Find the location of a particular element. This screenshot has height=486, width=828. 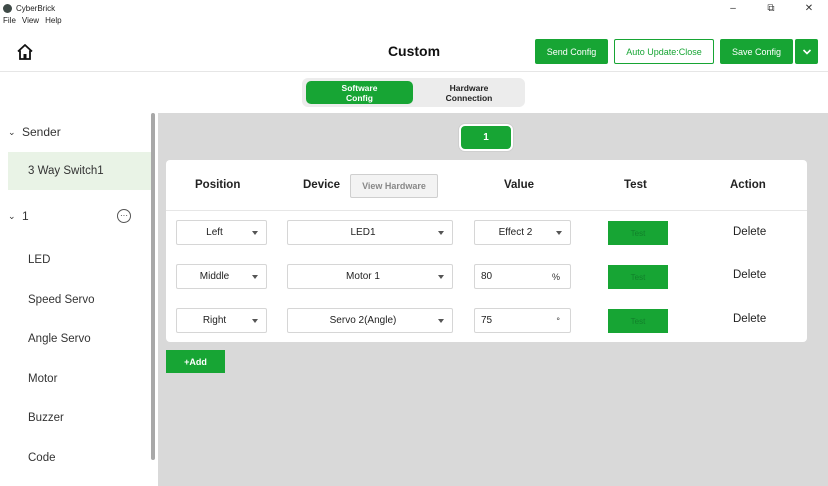

header-value: Value is located at coordinates (519, 185).